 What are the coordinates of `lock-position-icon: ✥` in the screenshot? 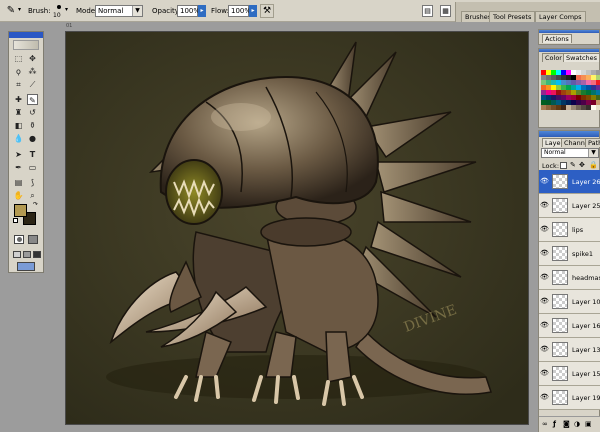 It's located at (582, 165).